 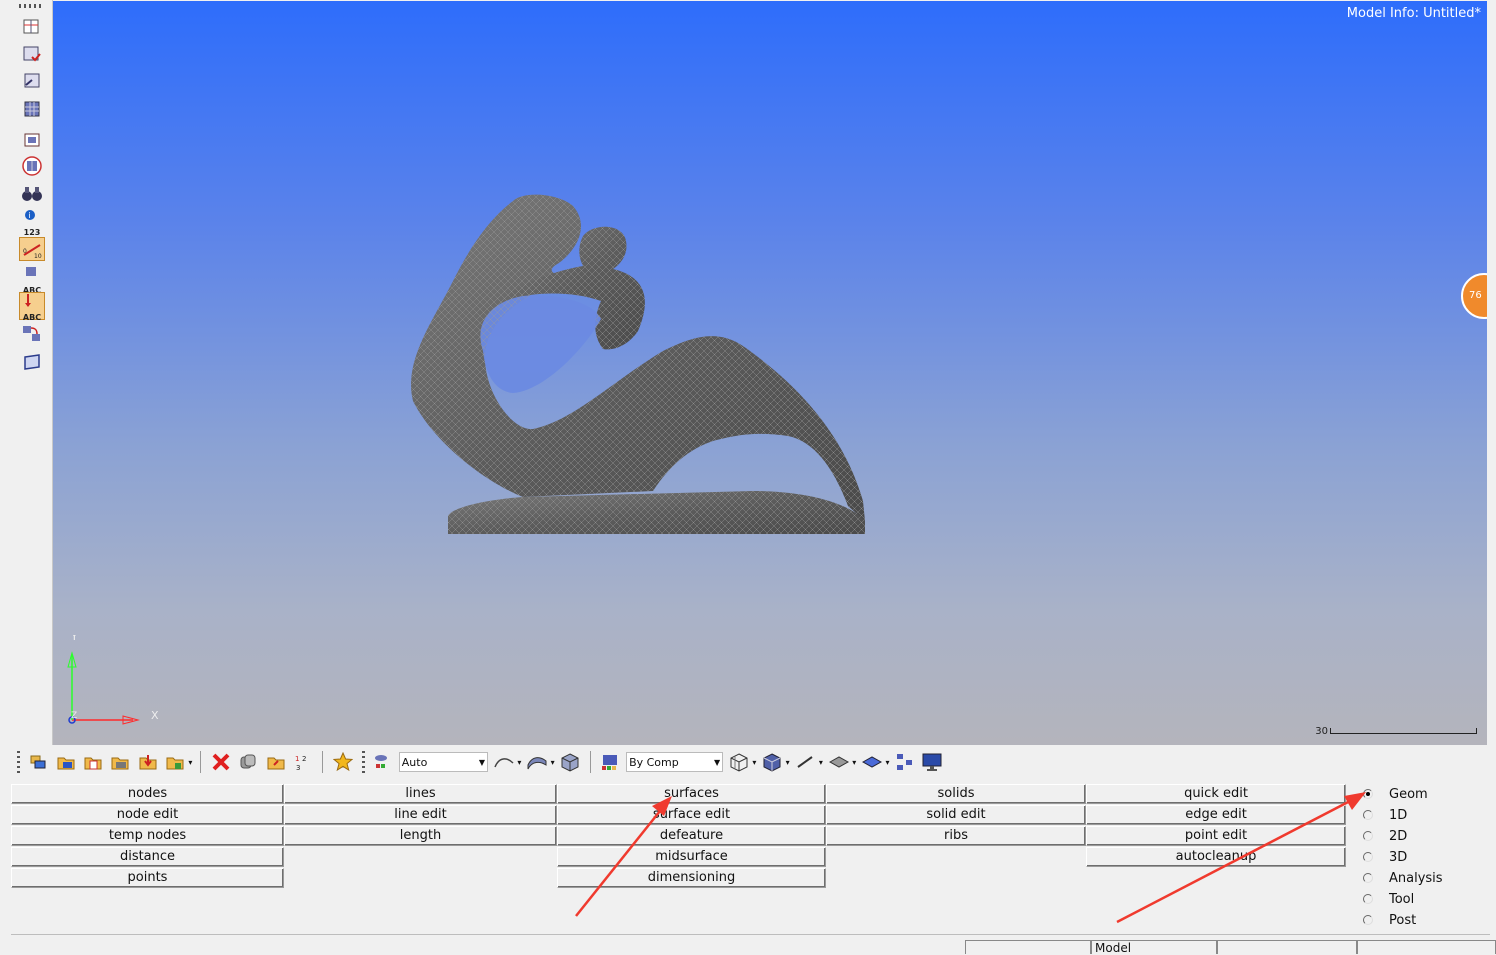 I want to click on folder-chart-icon, so click(x=92, y=762).